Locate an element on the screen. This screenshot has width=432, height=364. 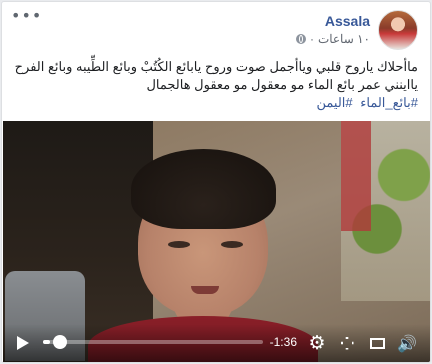
timestamp-link: ١٠ ساعات is located at coordinates (344, 39).